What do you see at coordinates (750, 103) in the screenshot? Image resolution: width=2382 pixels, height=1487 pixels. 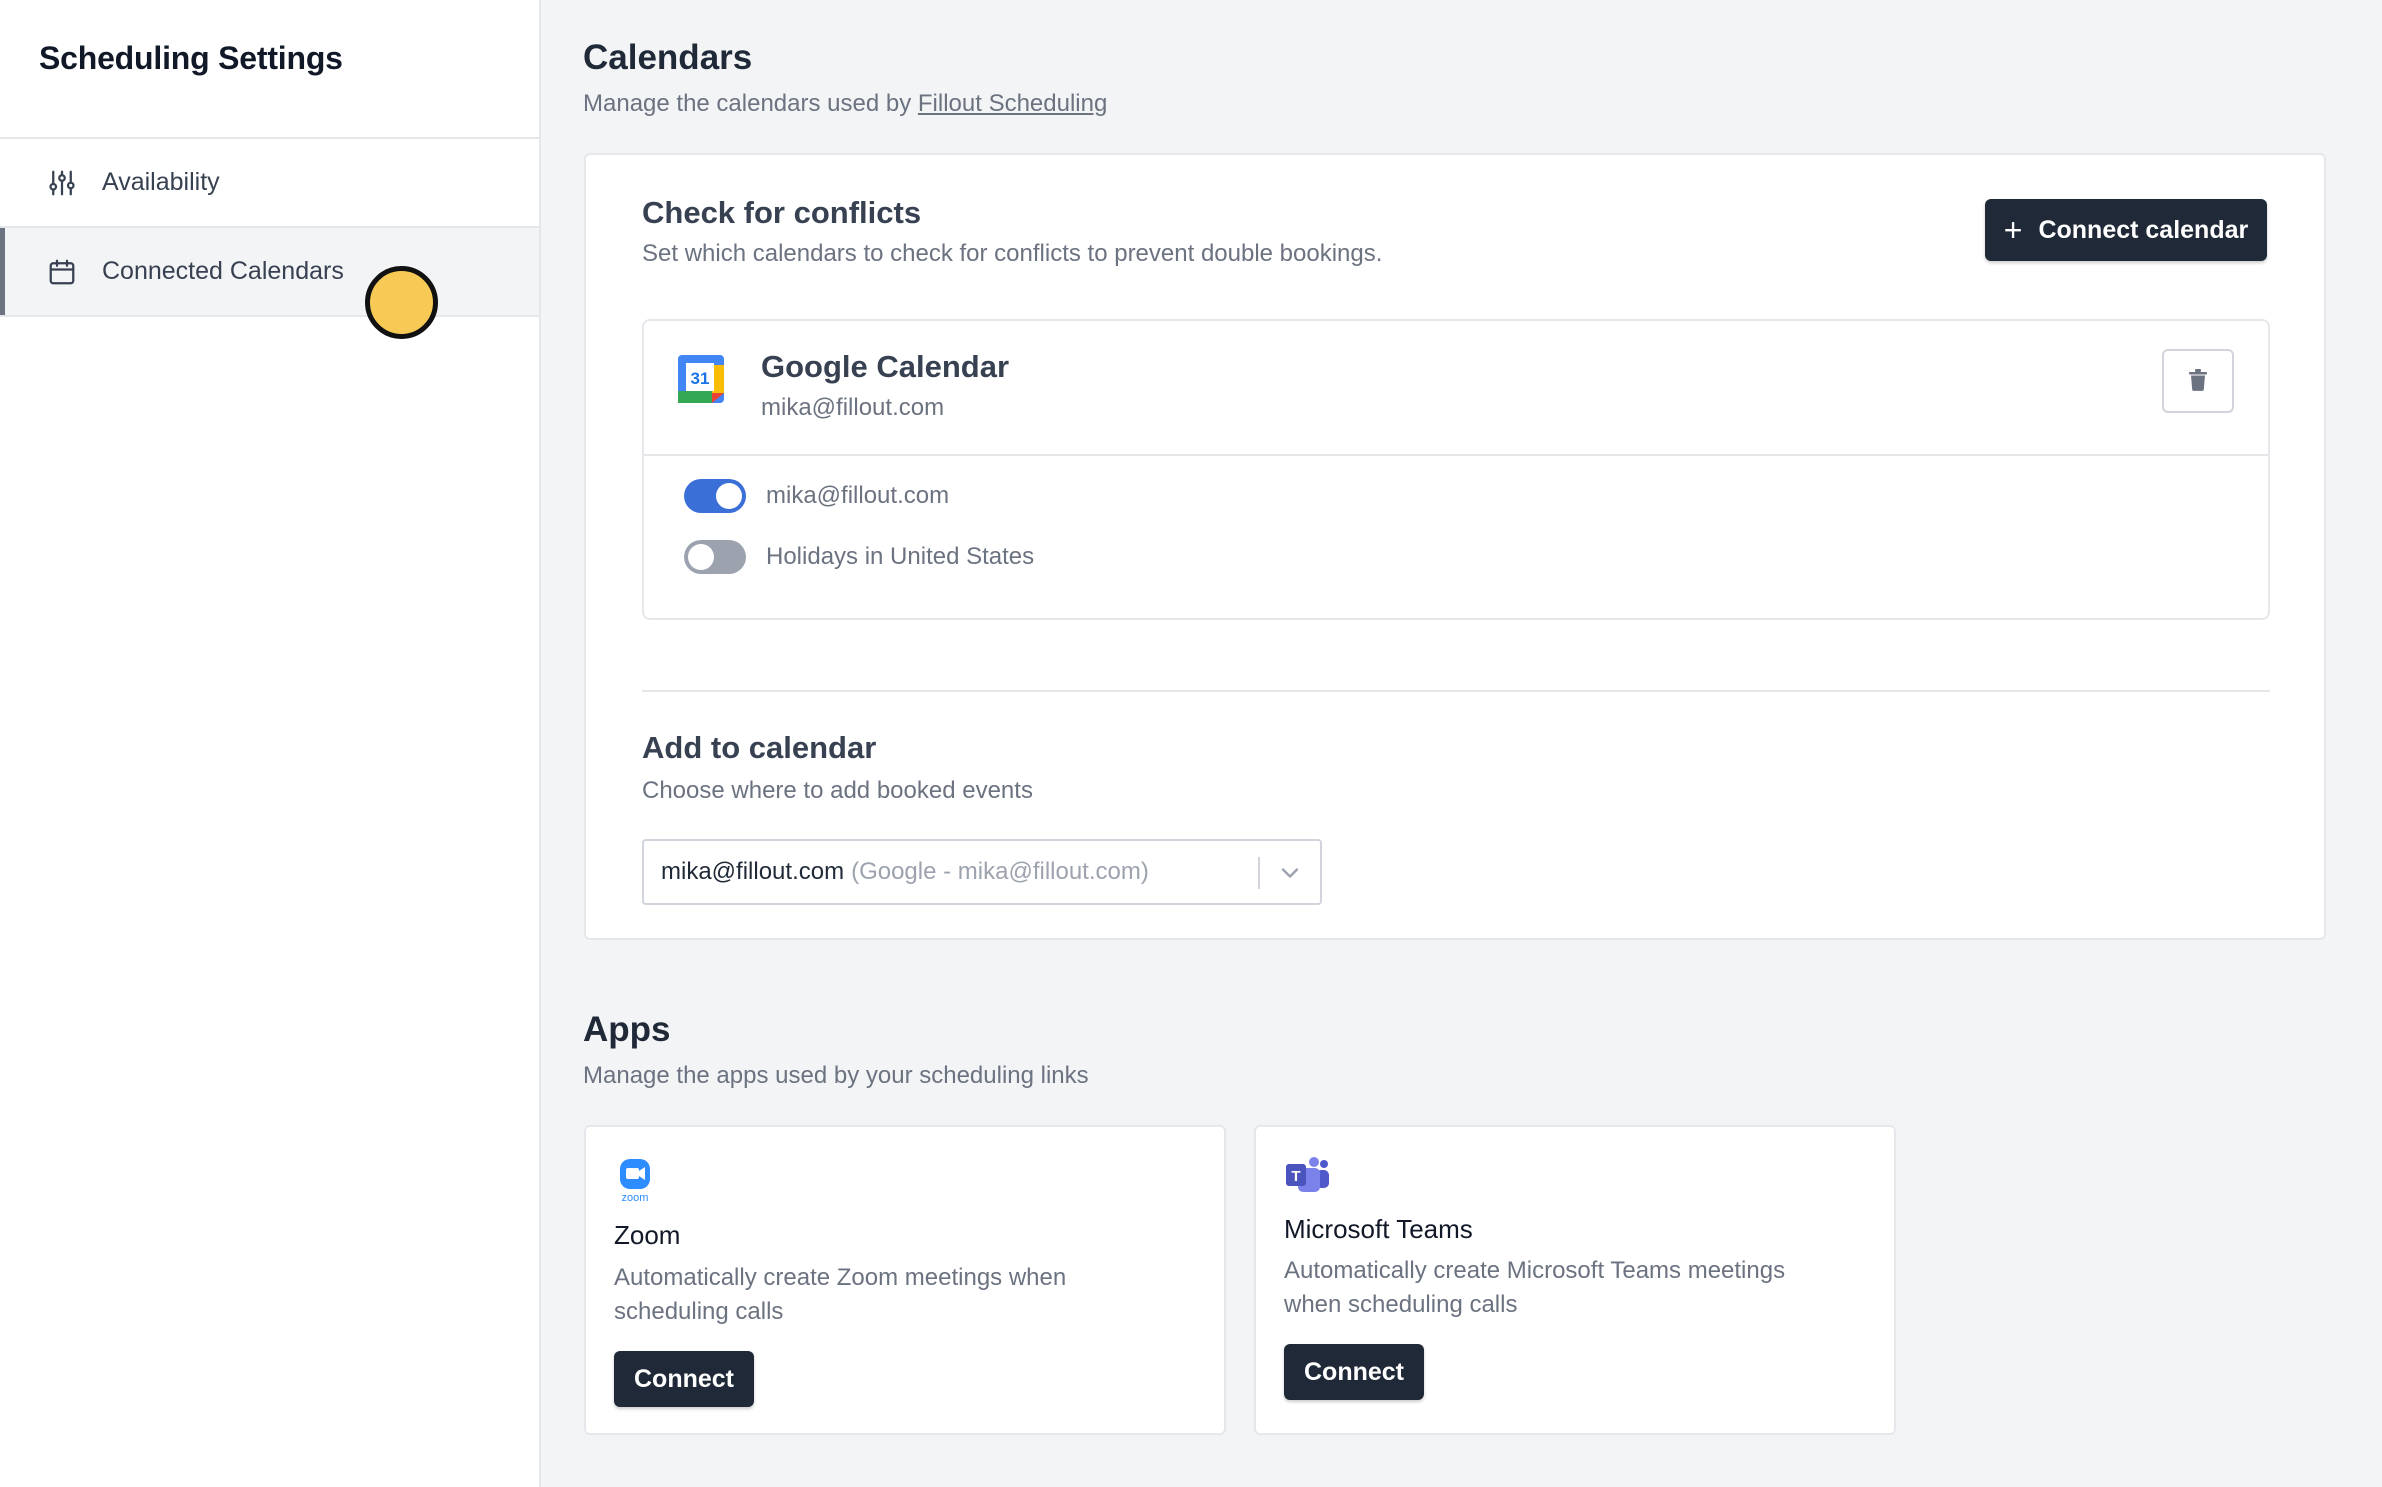 I see `calendars-subtitle-text: Manage the calendars used by` at bounding box center [750, 103].